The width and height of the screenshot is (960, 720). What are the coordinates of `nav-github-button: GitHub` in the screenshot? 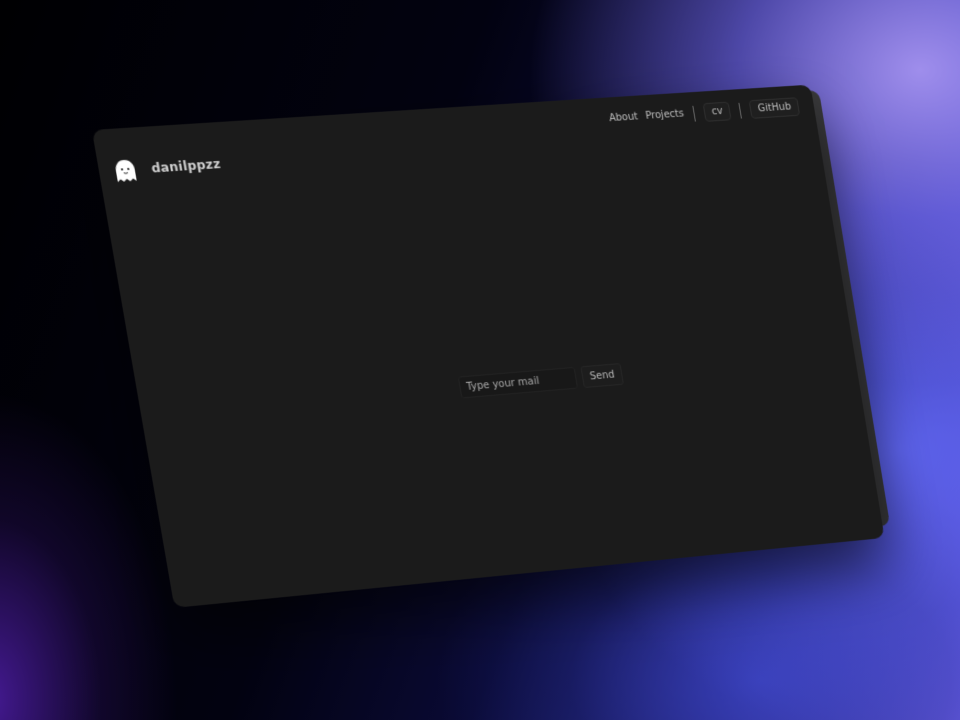 It's located at (774, 108).